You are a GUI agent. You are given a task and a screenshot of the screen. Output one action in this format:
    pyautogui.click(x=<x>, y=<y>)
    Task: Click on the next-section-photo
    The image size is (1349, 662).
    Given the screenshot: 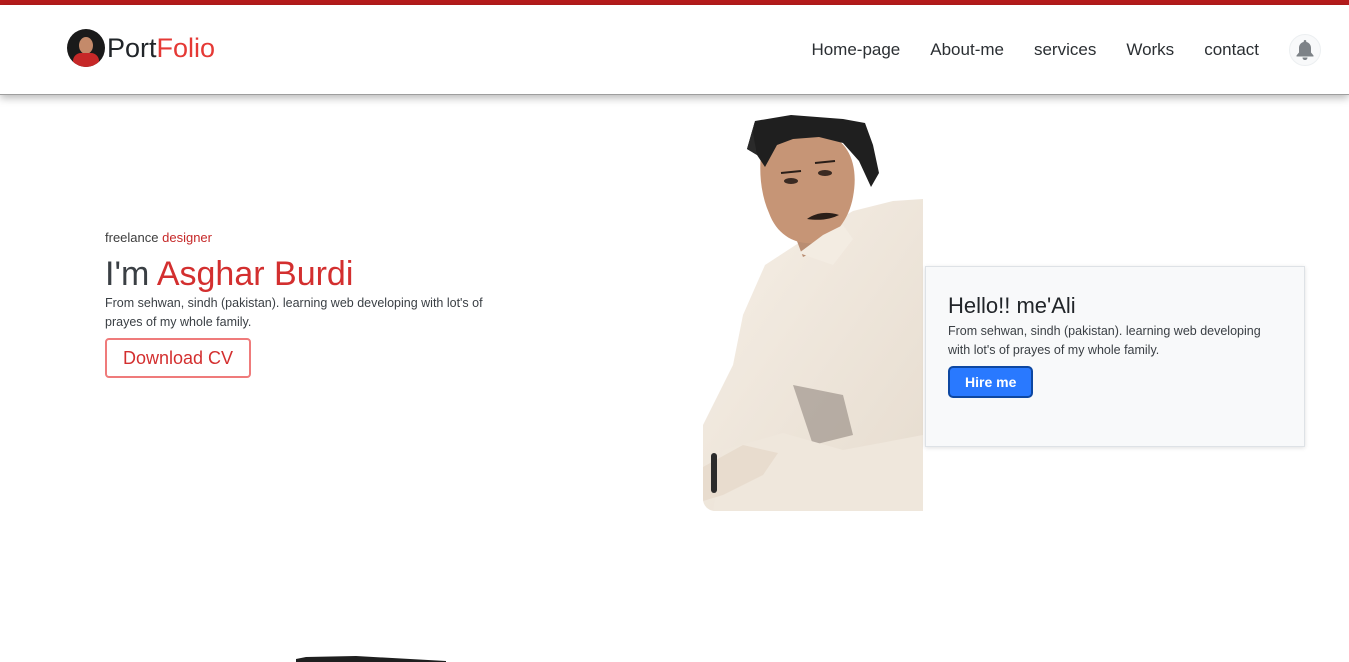 What is the action you would take?
    pyautogui.click(x=371, y=657)
    